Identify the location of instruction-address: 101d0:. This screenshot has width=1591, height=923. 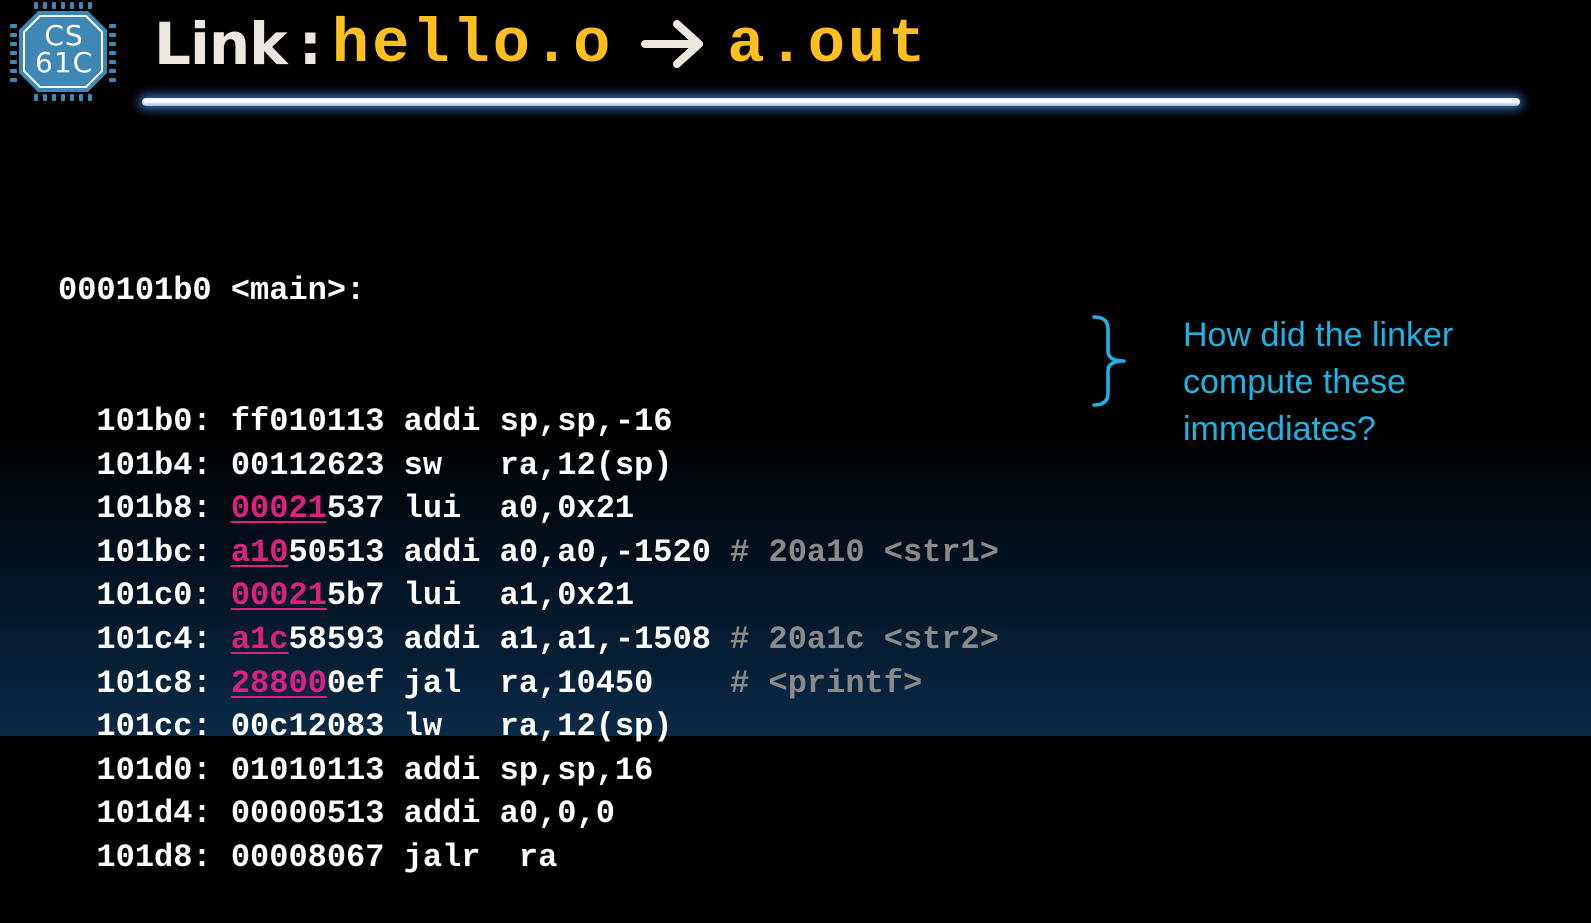
(154, 770).